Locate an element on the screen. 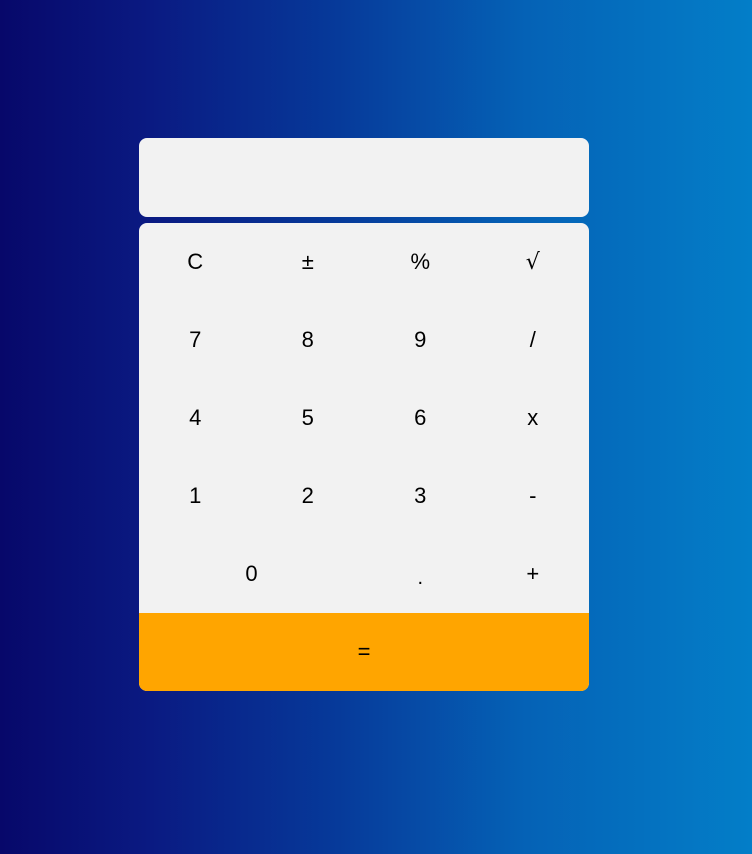 This screenshot has width=752, height=854. digit-8-button: 8 is located at coordinates (308, 340).